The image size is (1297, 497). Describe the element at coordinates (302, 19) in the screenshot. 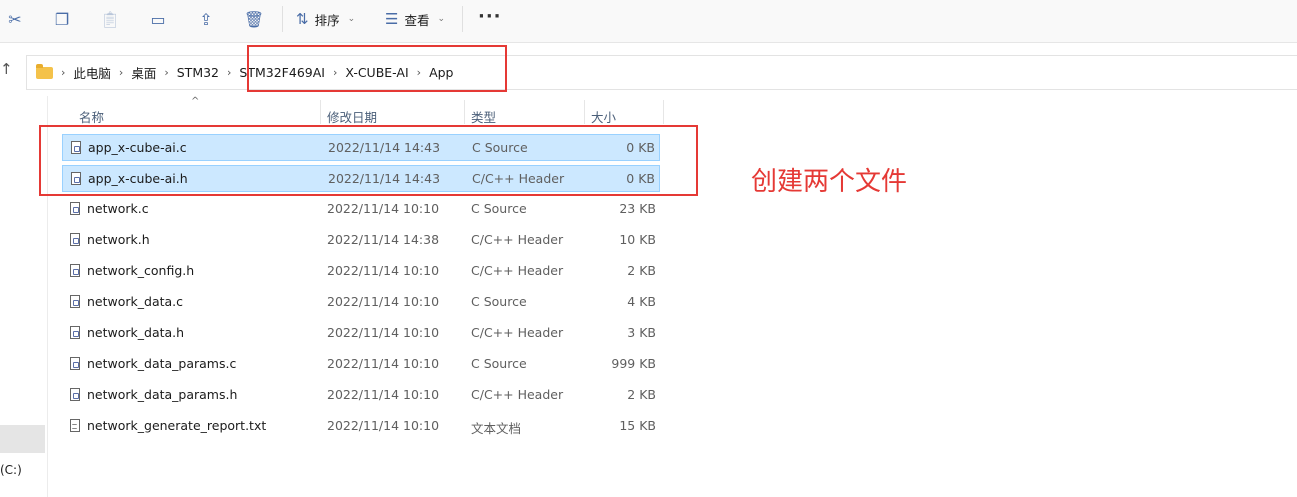

I see `sort-icon: ⇅` at that location.